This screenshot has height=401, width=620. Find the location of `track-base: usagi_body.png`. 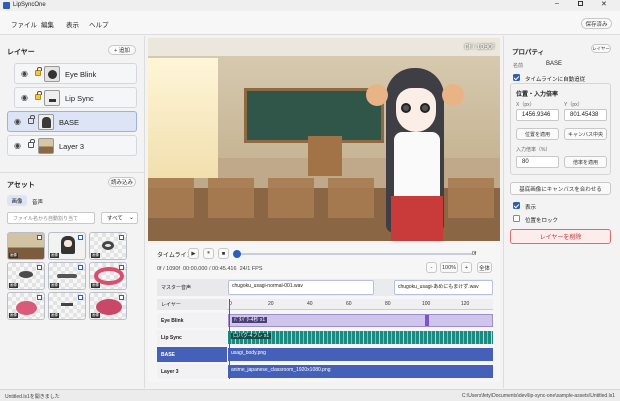

track-base: usagi_body.png is located at coordinates (360, 354).